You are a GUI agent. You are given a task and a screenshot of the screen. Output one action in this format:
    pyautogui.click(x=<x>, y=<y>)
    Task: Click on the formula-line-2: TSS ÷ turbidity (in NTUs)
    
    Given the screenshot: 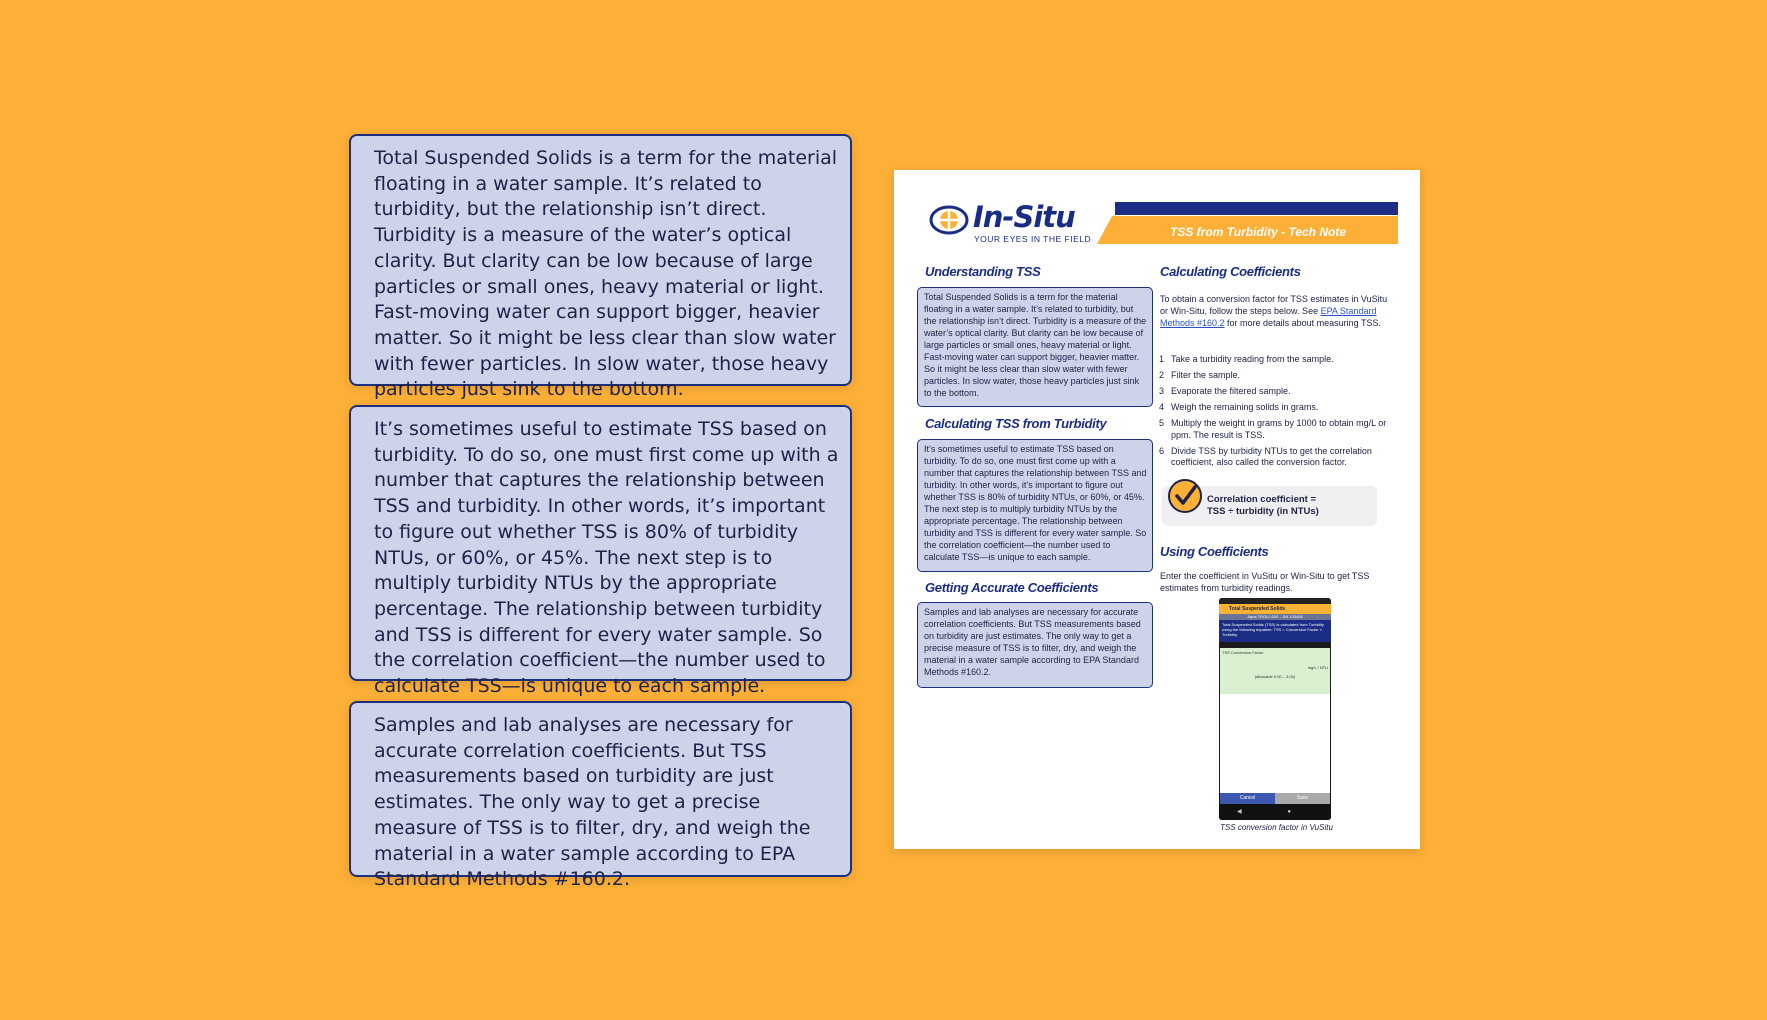 What is the action you would take?
    pyautogui.click(x=1263, y=511)
    